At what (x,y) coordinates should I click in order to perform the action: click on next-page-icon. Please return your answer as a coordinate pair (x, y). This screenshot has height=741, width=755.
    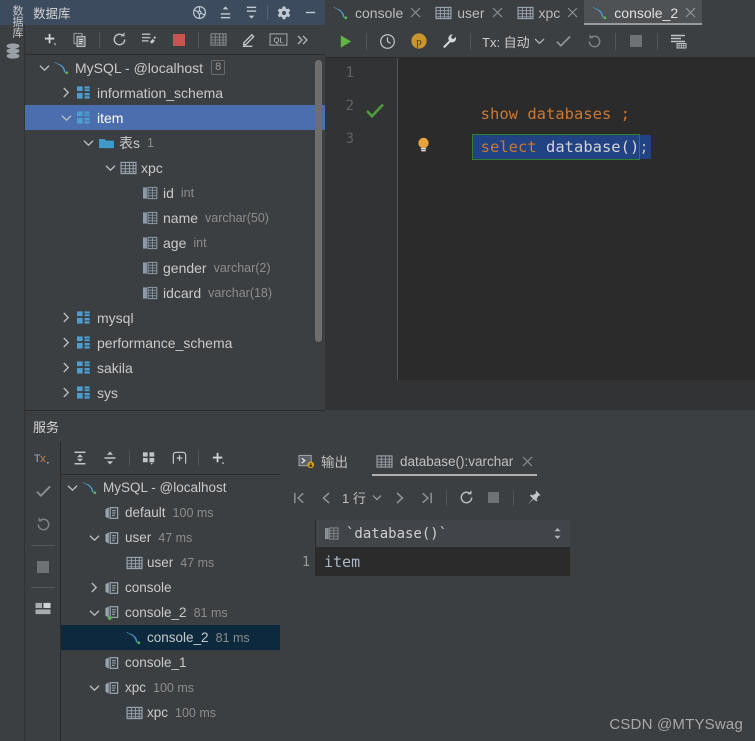
    Looking at the image, I should click on (399, 498).